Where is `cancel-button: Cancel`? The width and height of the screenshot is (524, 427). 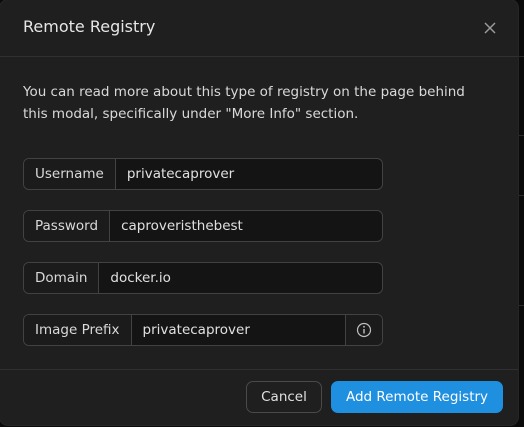 cancel-button: Cancel is located at coordinates (284, 397).